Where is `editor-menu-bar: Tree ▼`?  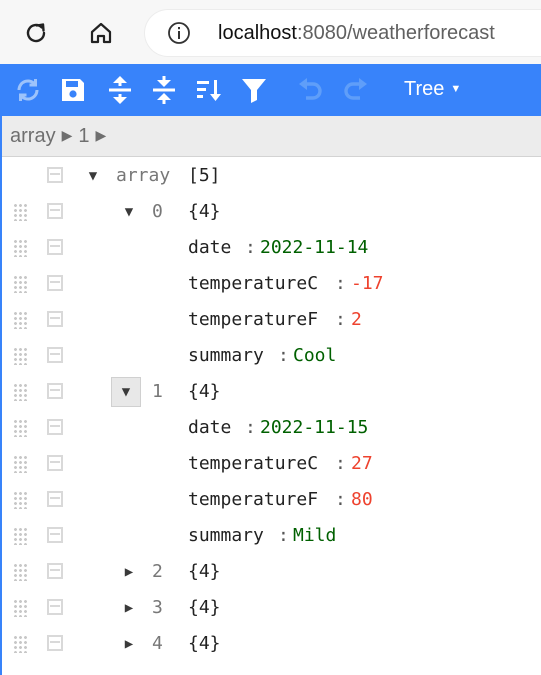
editor-menu-bar: Tree ▼ is located at coordinates (271, 90).